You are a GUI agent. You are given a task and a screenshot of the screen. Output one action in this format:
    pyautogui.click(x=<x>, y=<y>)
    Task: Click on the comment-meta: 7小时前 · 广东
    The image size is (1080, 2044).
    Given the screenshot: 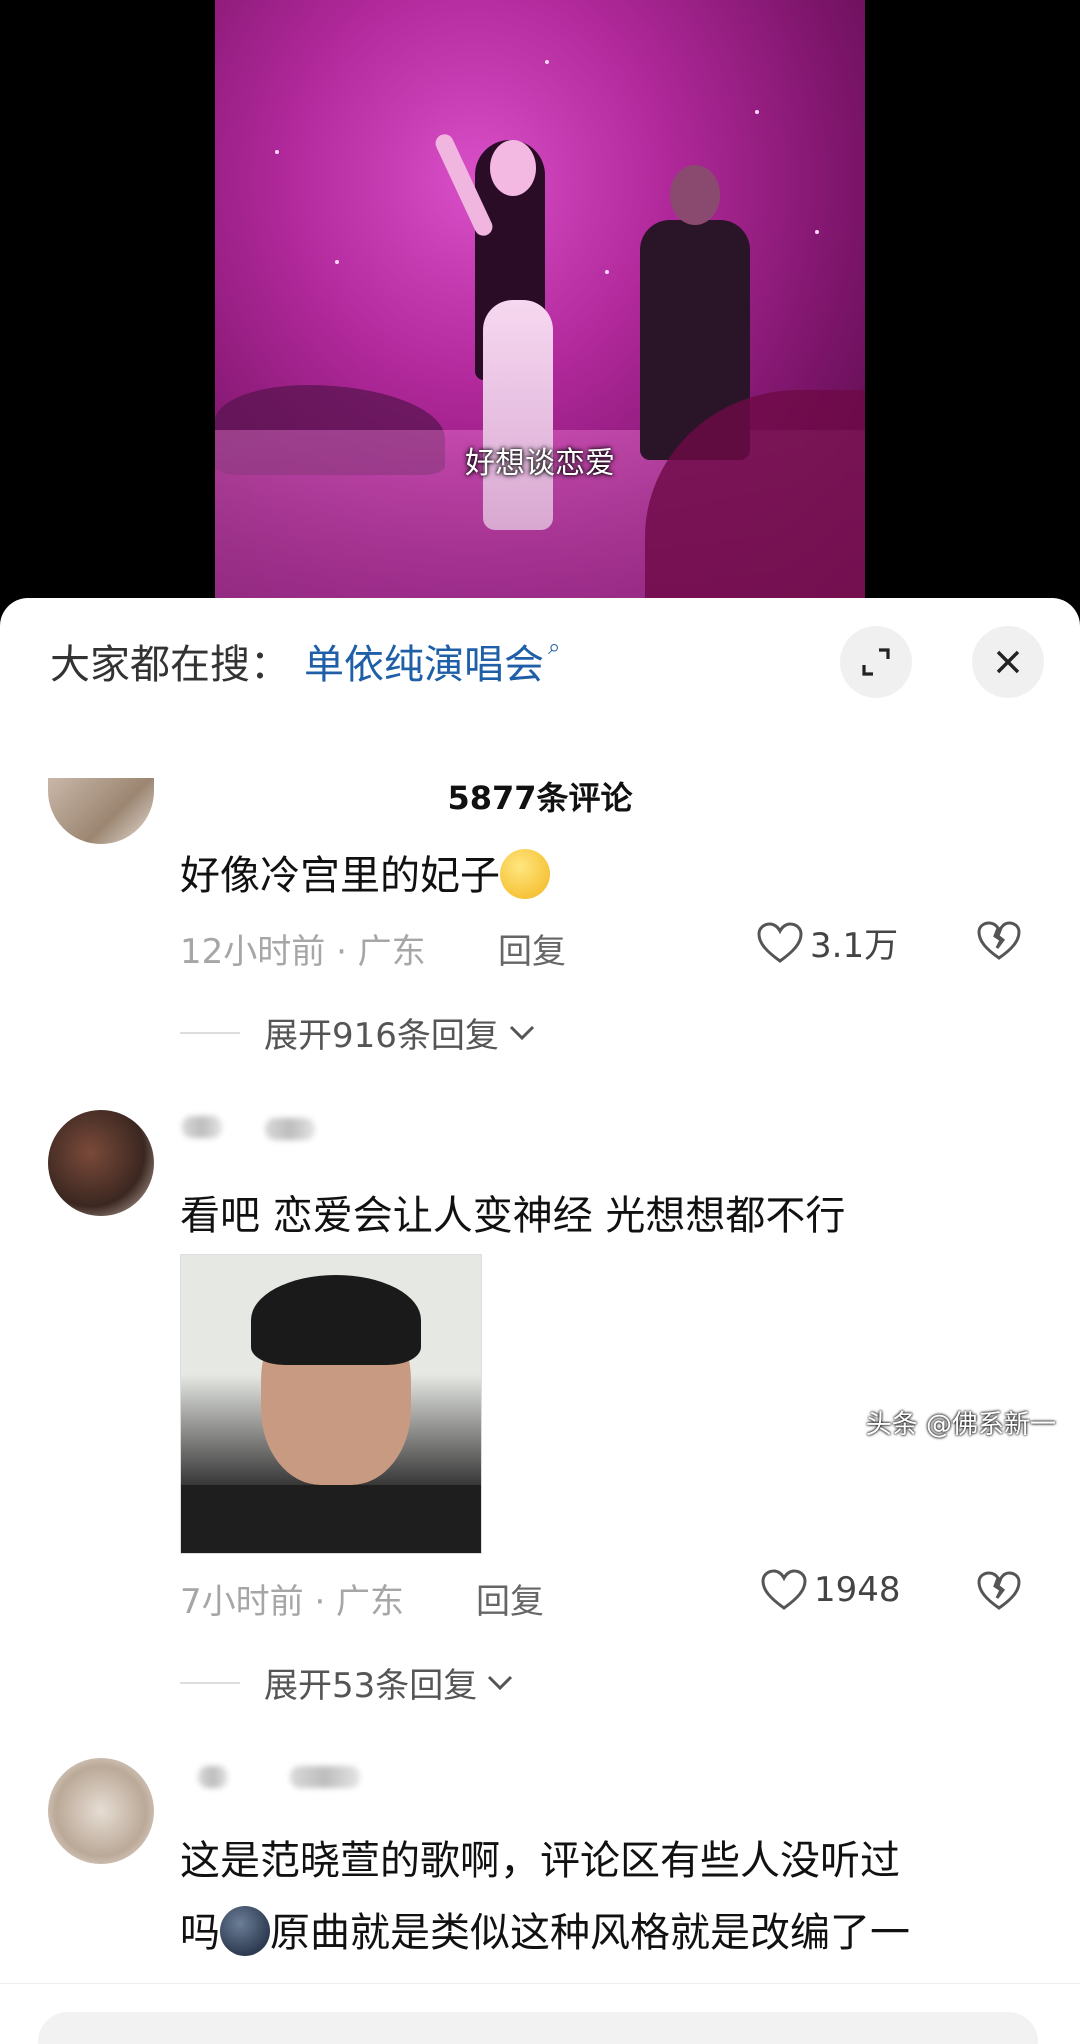 What is the action you would take?
    pyautogui.click(x=292, y=1602)
    